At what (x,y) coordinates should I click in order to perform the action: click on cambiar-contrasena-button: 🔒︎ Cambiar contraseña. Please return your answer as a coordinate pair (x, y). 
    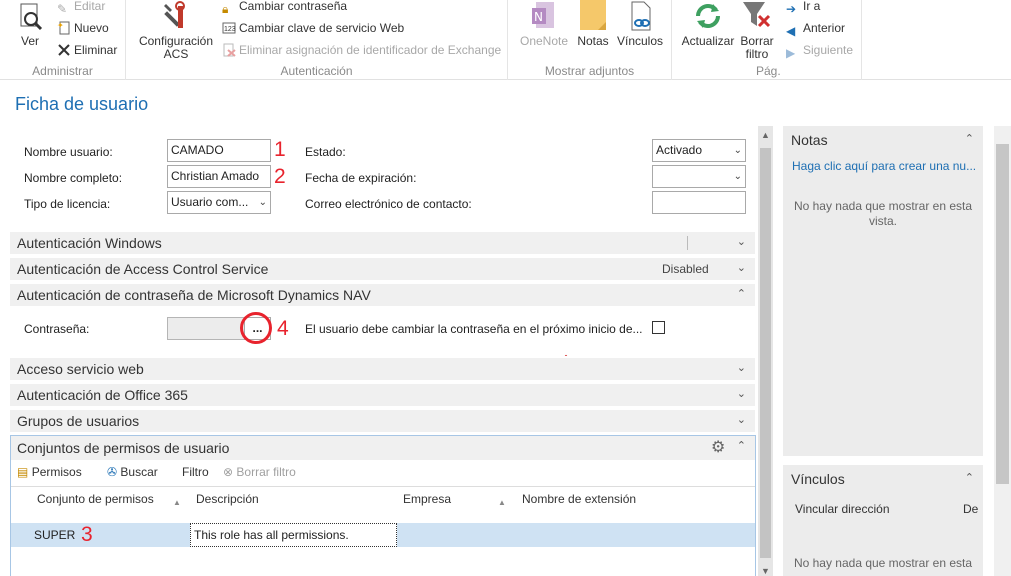
    Looking at the image, I should click on (284, 8).